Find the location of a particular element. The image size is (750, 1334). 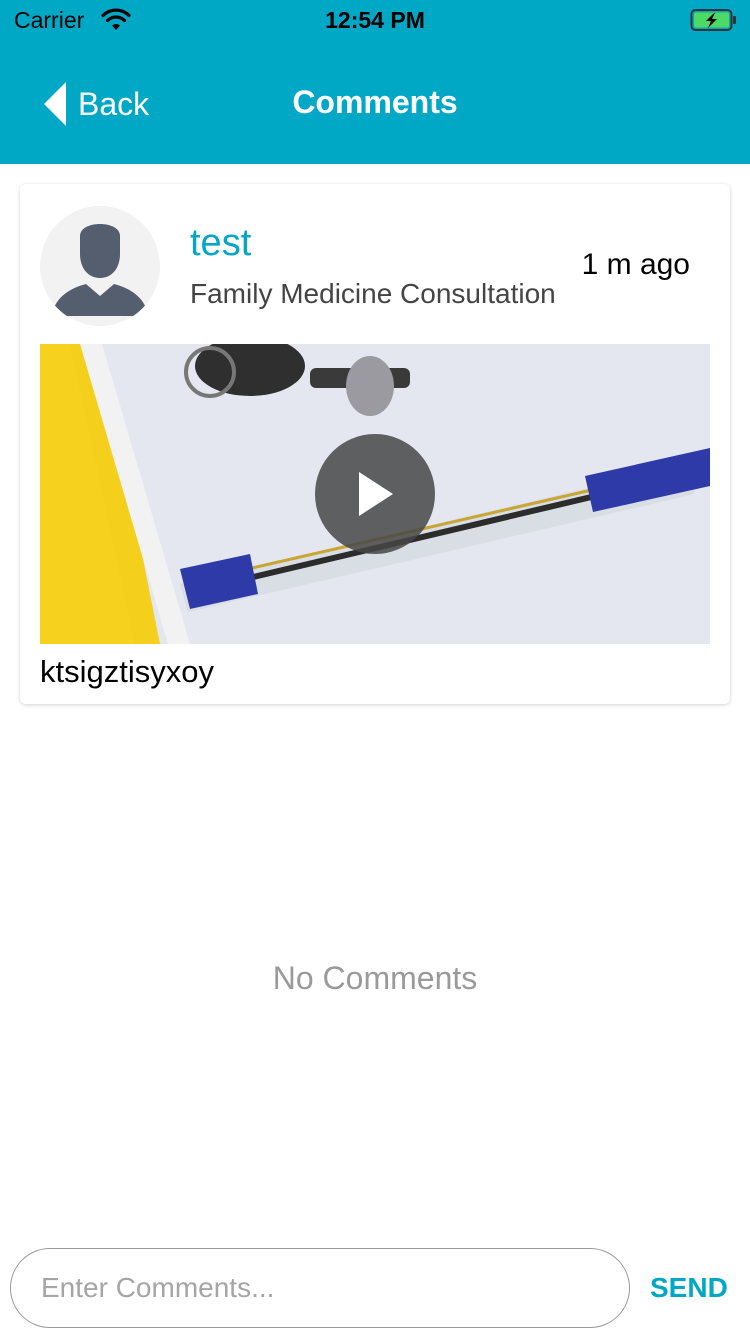

send-button: SEND is located at coordinates (700, 1288).